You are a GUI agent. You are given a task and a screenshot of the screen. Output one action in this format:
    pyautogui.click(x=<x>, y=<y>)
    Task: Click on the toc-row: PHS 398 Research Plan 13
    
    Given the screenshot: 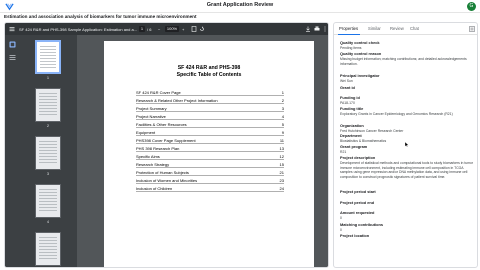 What is the action you would take?
    pyautogui.click(x=210, y=148)
    